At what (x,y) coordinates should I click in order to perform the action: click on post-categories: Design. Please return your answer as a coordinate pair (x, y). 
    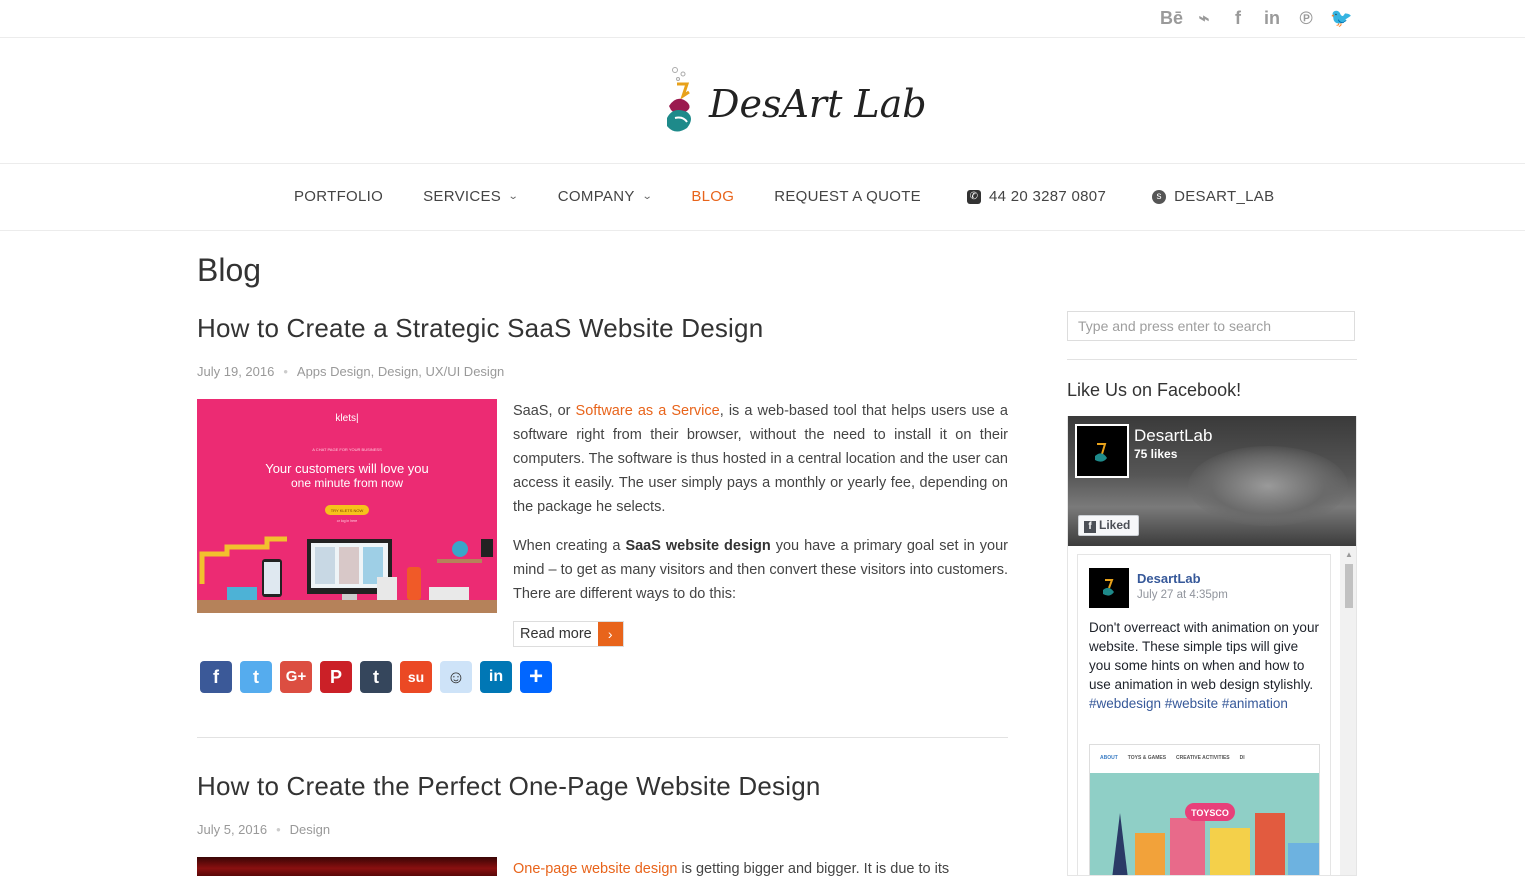
    Looking at the image, I should click on (310, 829).